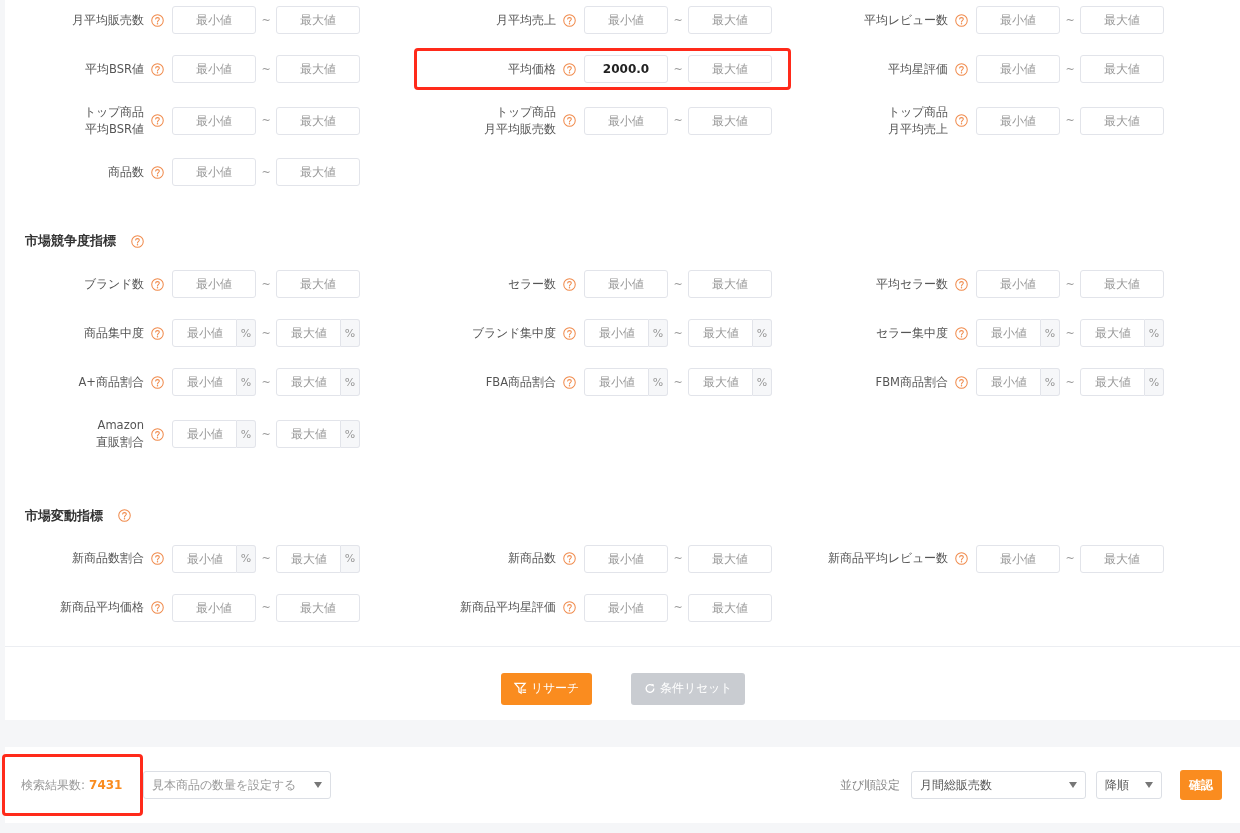 The image size is (1240, 833). Describe the element at coordinates (546, 688) in the screenshot. I see `research-button: リサーチ` at that location.